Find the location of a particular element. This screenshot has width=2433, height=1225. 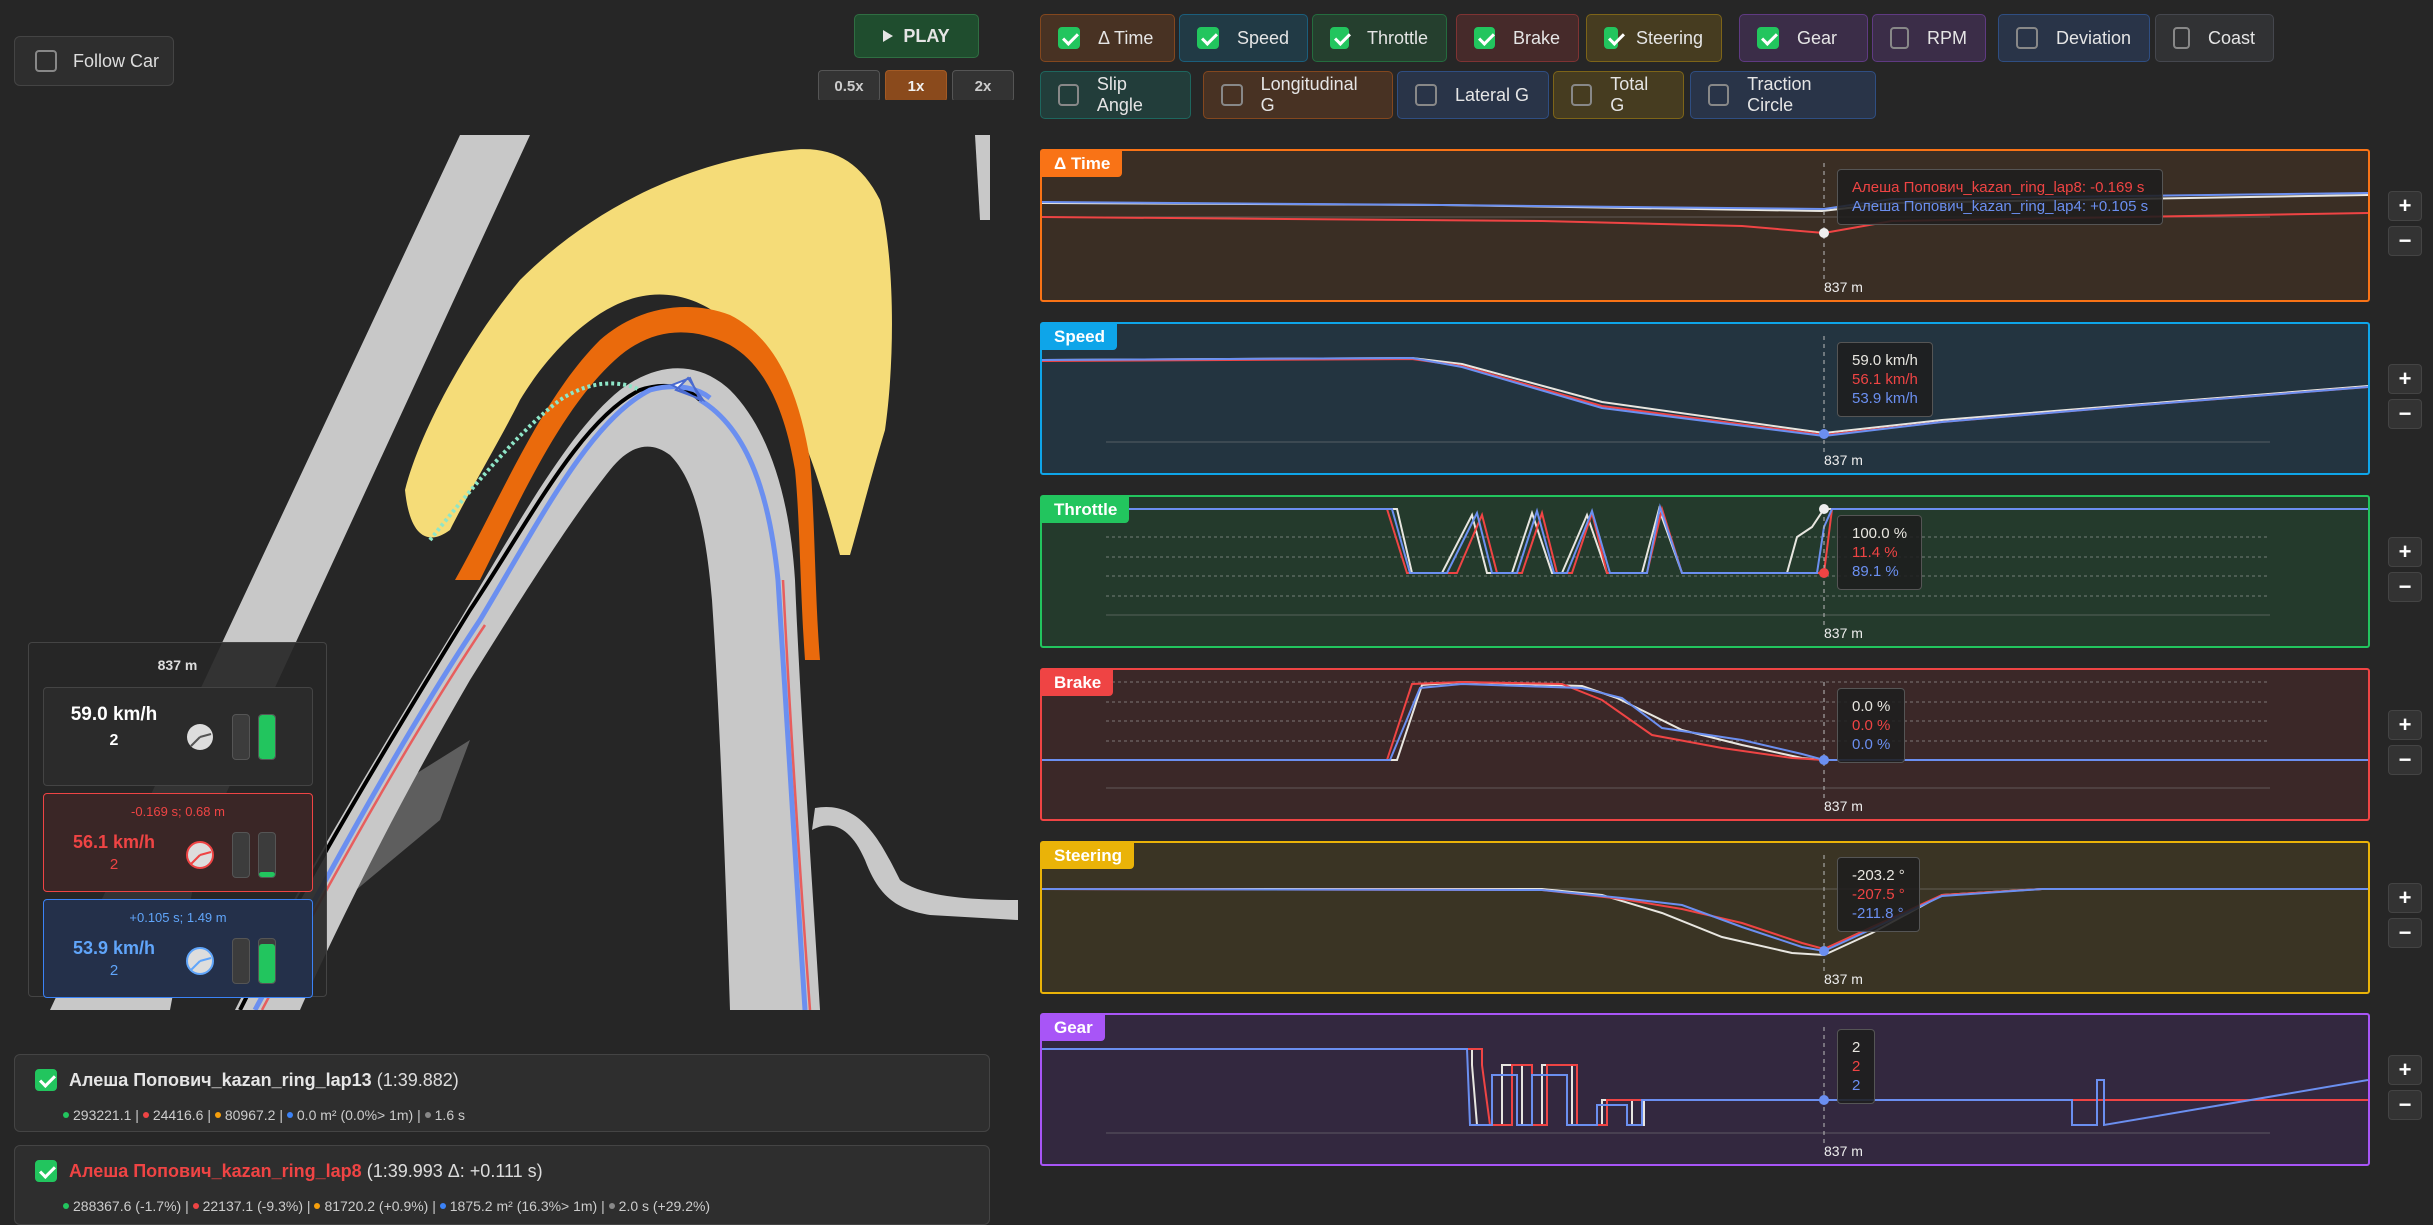

panel-brake: Brake 837 m 0.0 % 0.0 % 0.0 % is located at coordinates (1705, 744).